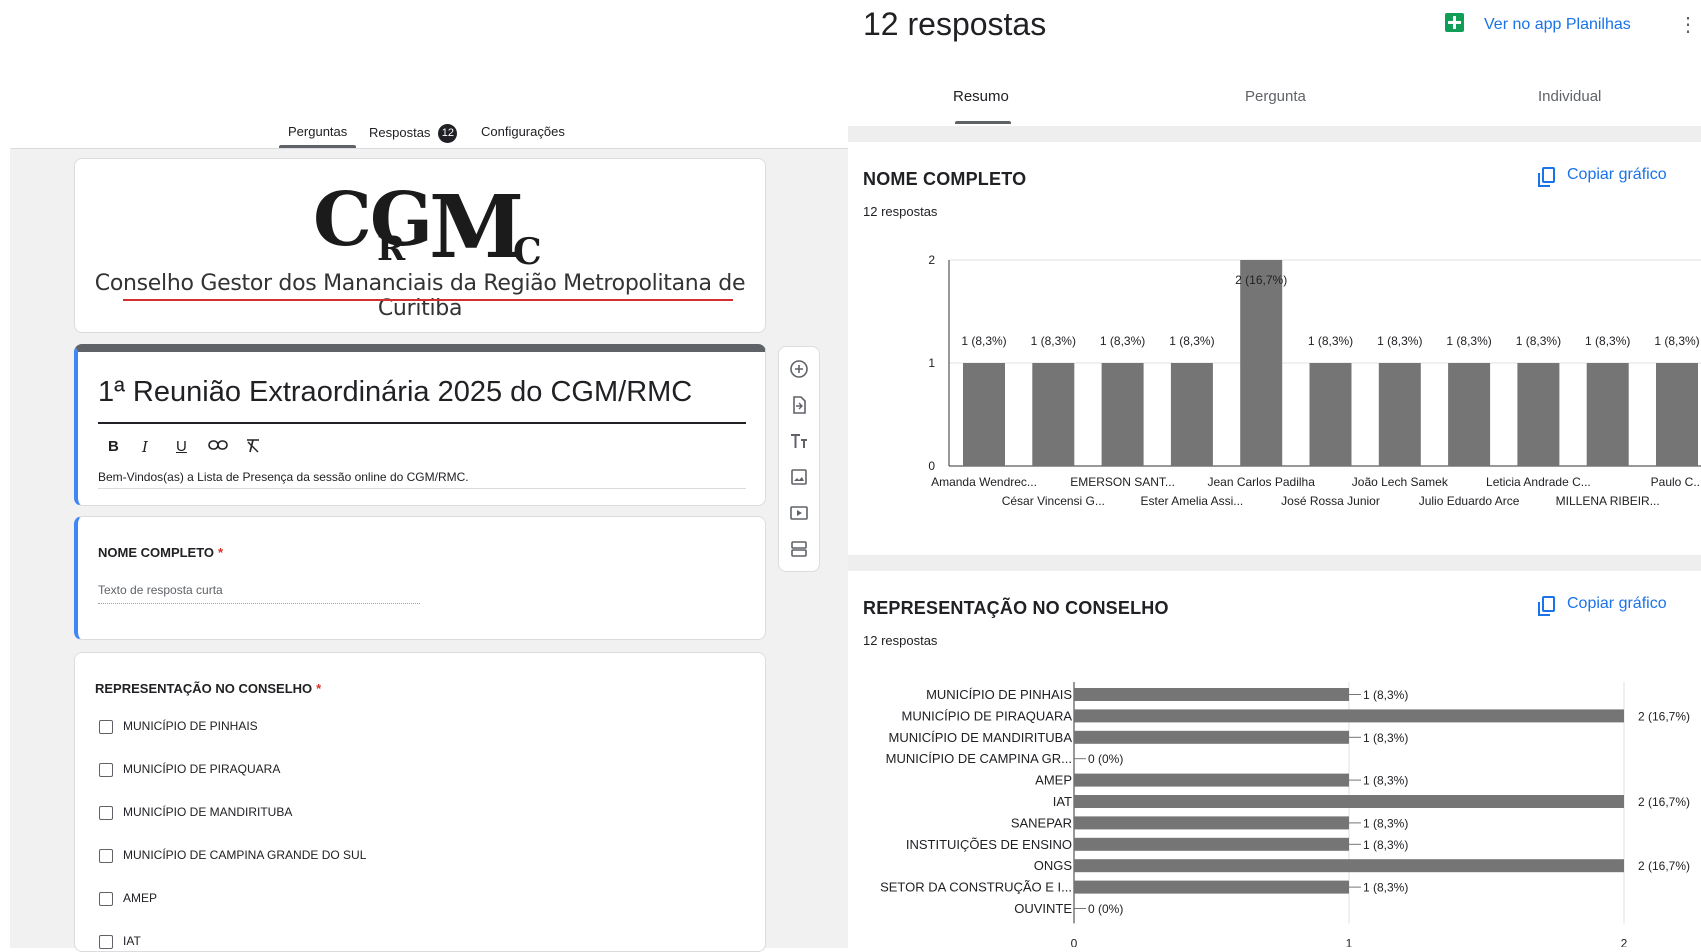  Describe the element at coordinates (1053, 780) in the screenshot. I see `y-tick-label: AMEP` at that location.